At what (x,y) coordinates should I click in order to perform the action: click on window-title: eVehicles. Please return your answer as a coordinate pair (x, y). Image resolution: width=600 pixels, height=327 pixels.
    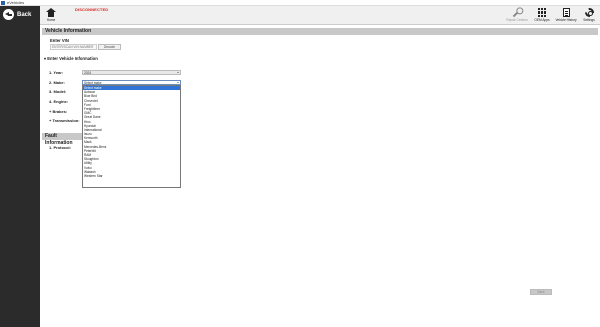
    Looking at the image, I should click on (16, 2).